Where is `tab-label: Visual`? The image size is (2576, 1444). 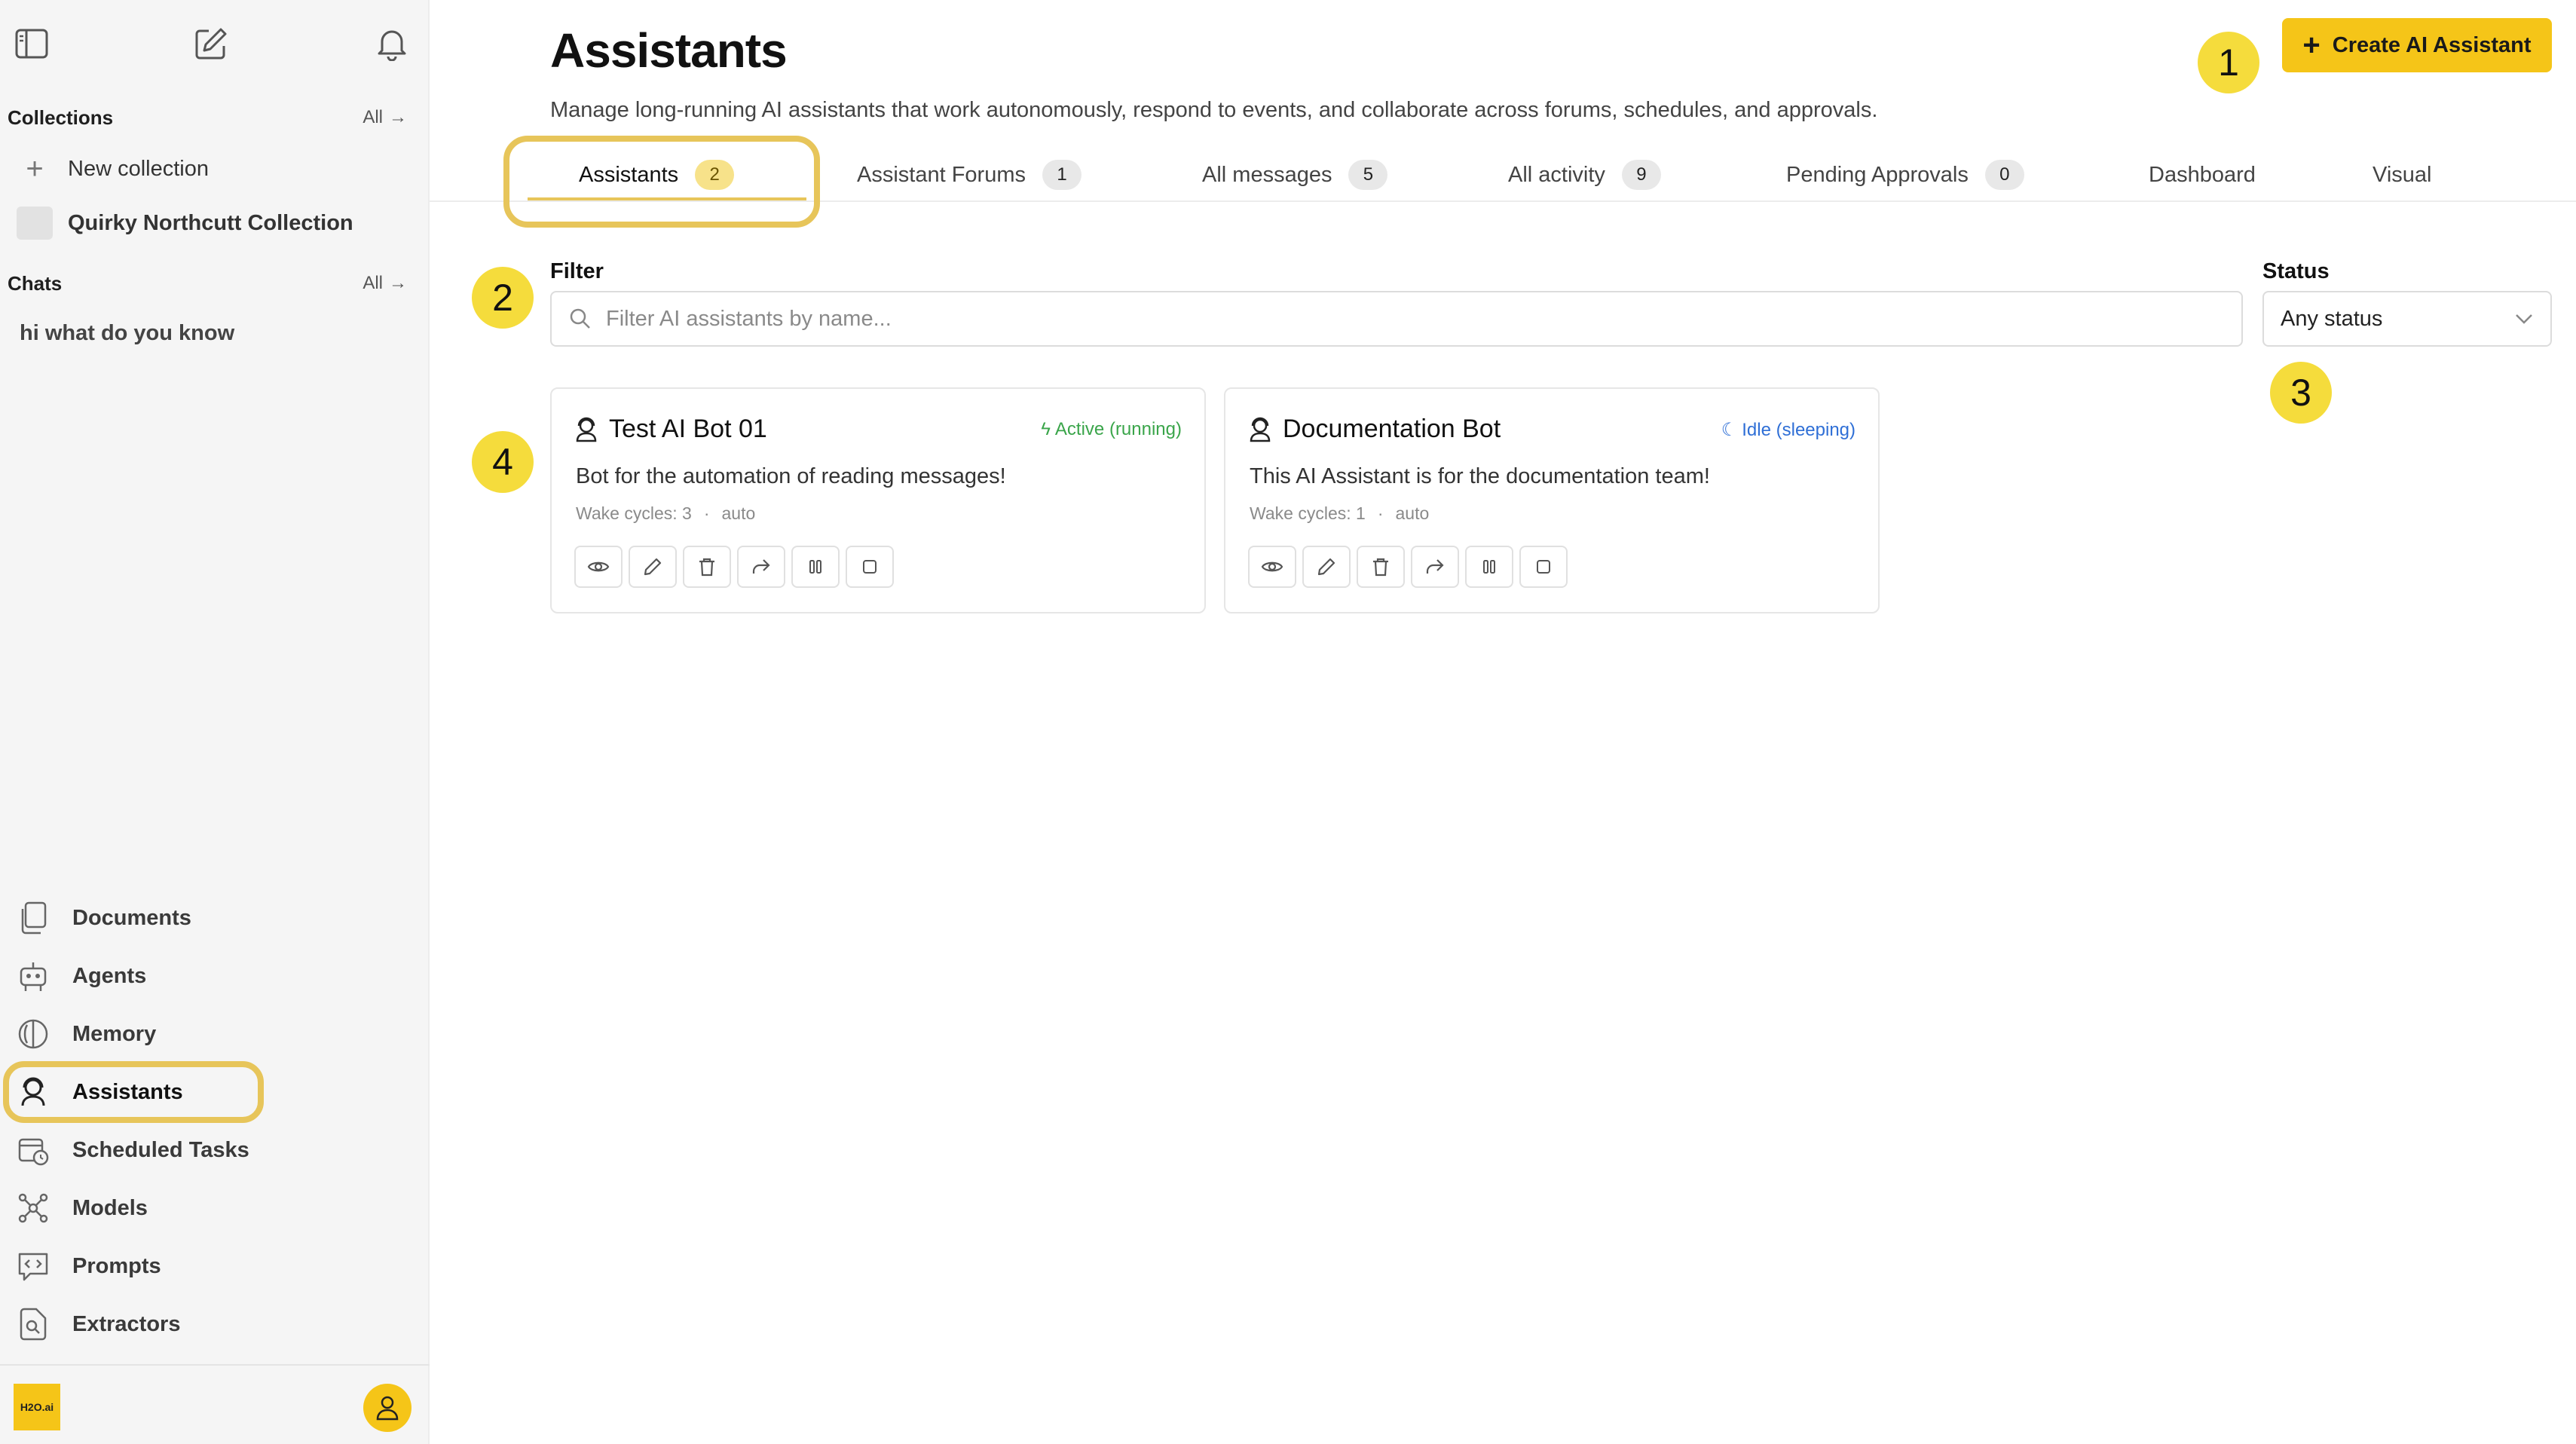
tab-label: Visual is located at coordinates (2403, 174).